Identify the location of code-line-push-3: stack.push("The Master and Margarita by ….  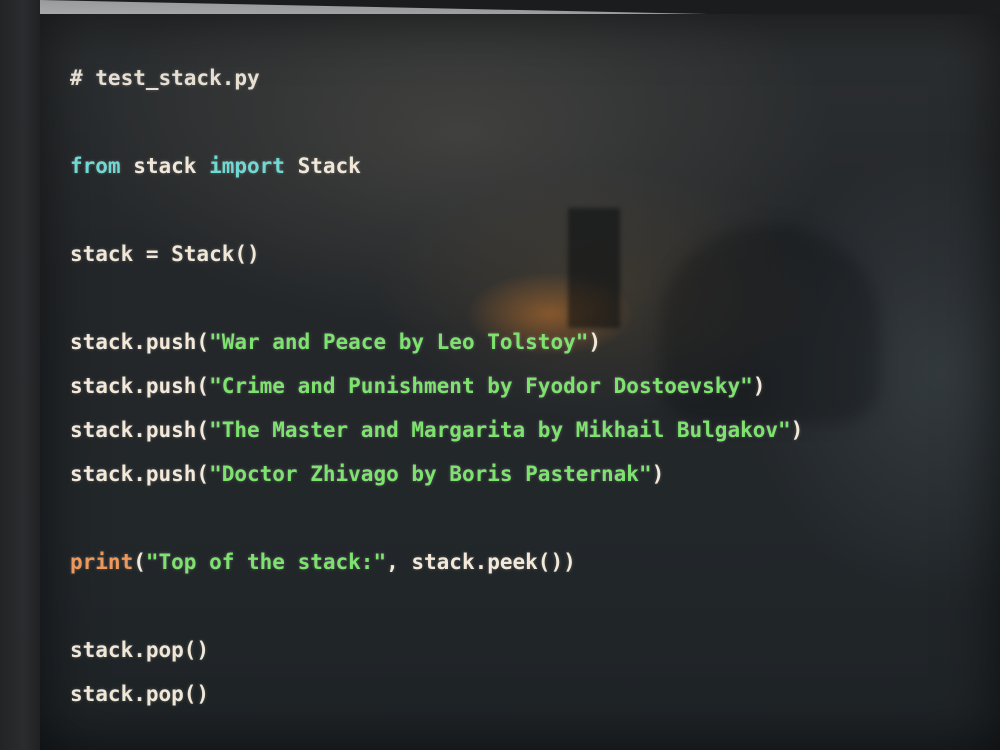
(436, 430).